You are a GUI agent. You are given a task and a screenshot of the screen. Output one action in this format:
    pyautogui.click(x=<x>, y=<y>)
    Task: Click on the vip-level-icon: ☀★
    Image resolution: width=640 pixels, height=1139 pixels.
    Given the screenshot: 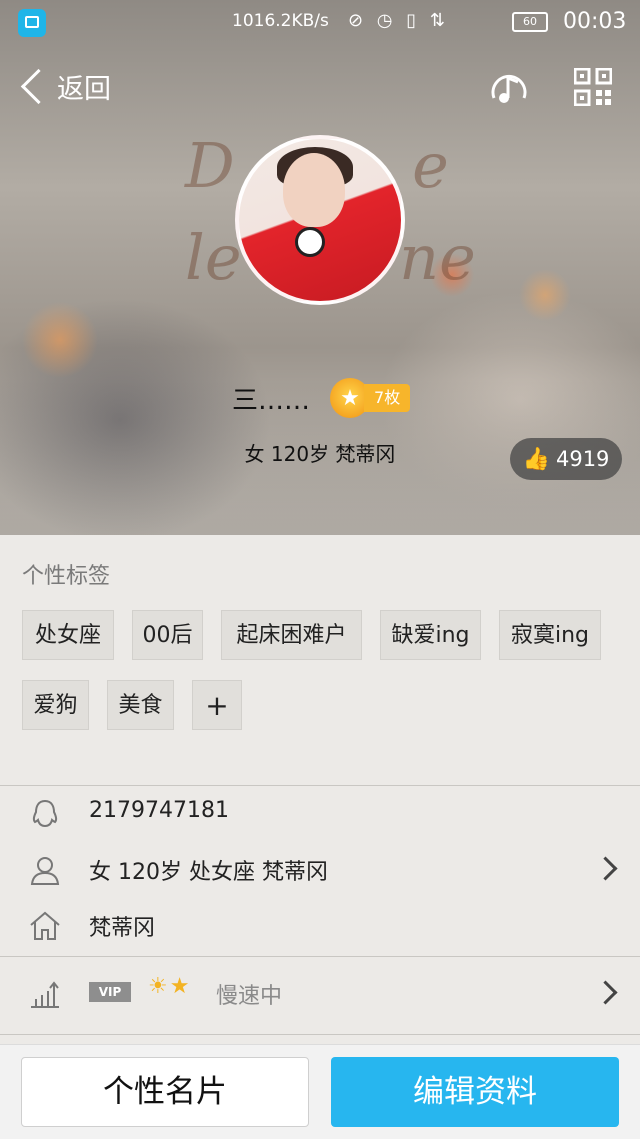 What is the action you would take?
    pyautogui.click(x=170, y=986)
    